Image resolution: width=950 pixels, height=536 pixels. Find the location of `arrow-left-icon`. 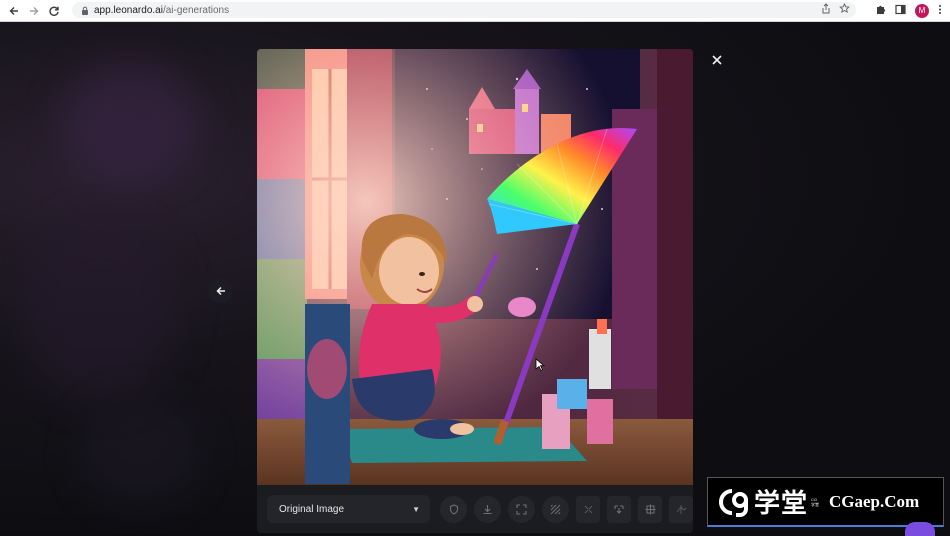

arrow-left-icon is located at coordinates (220, 290).